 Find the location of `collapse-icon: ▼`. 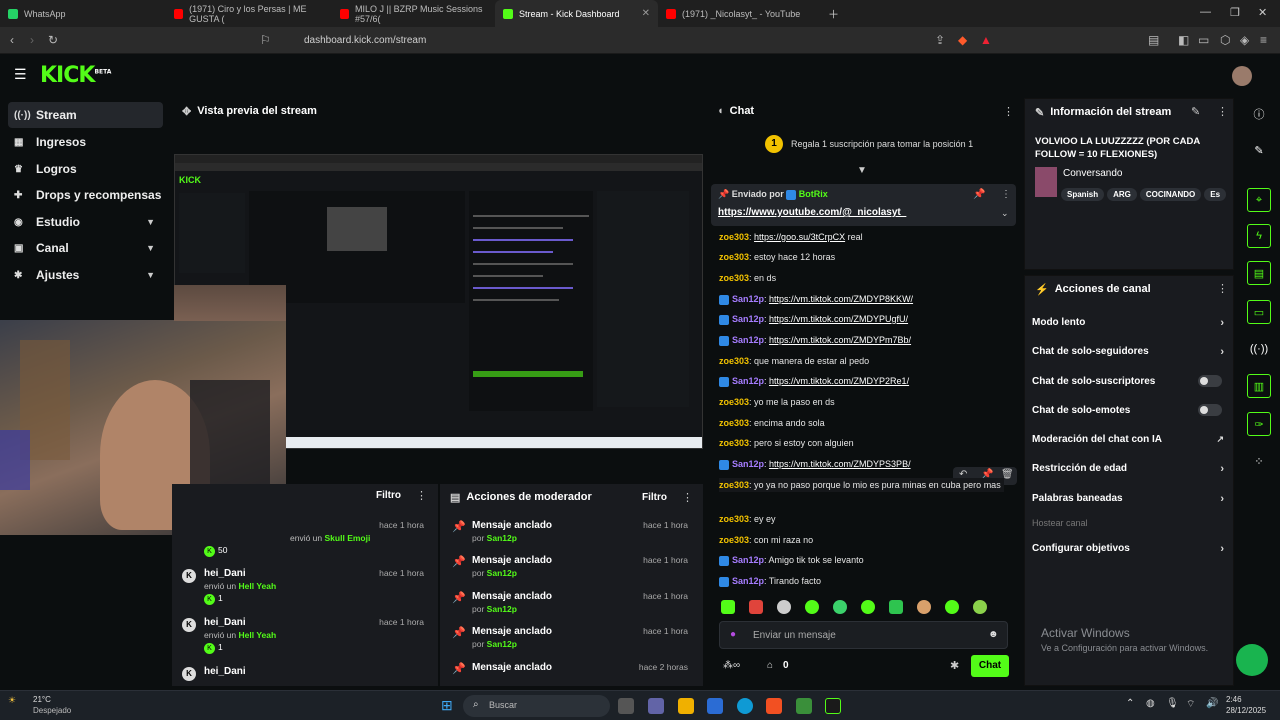

collapse-icon: ▼ is located at coordinates (862, 170).